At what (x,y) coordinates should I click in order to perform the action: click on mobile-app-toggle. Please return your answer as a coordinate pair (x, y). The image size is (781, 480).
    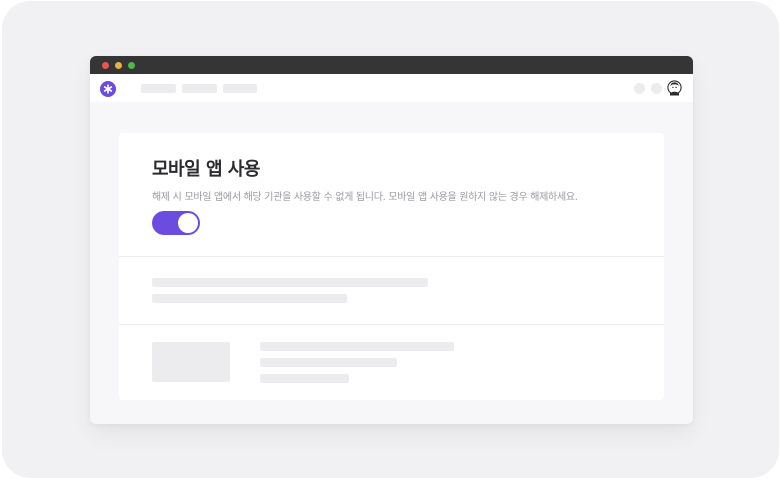
    Looking at the image, I should click on (176, 223).